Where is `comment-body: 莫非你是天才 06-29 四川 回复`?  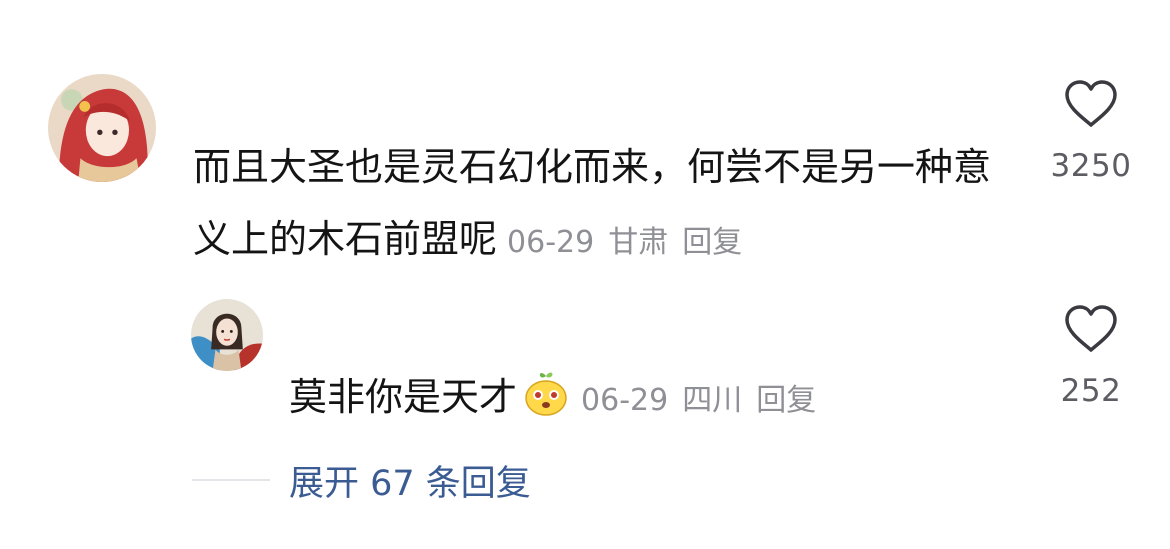 comment-body: 莫非你是天才 06-29 四川 回复 is located at coordinates (552, 399).